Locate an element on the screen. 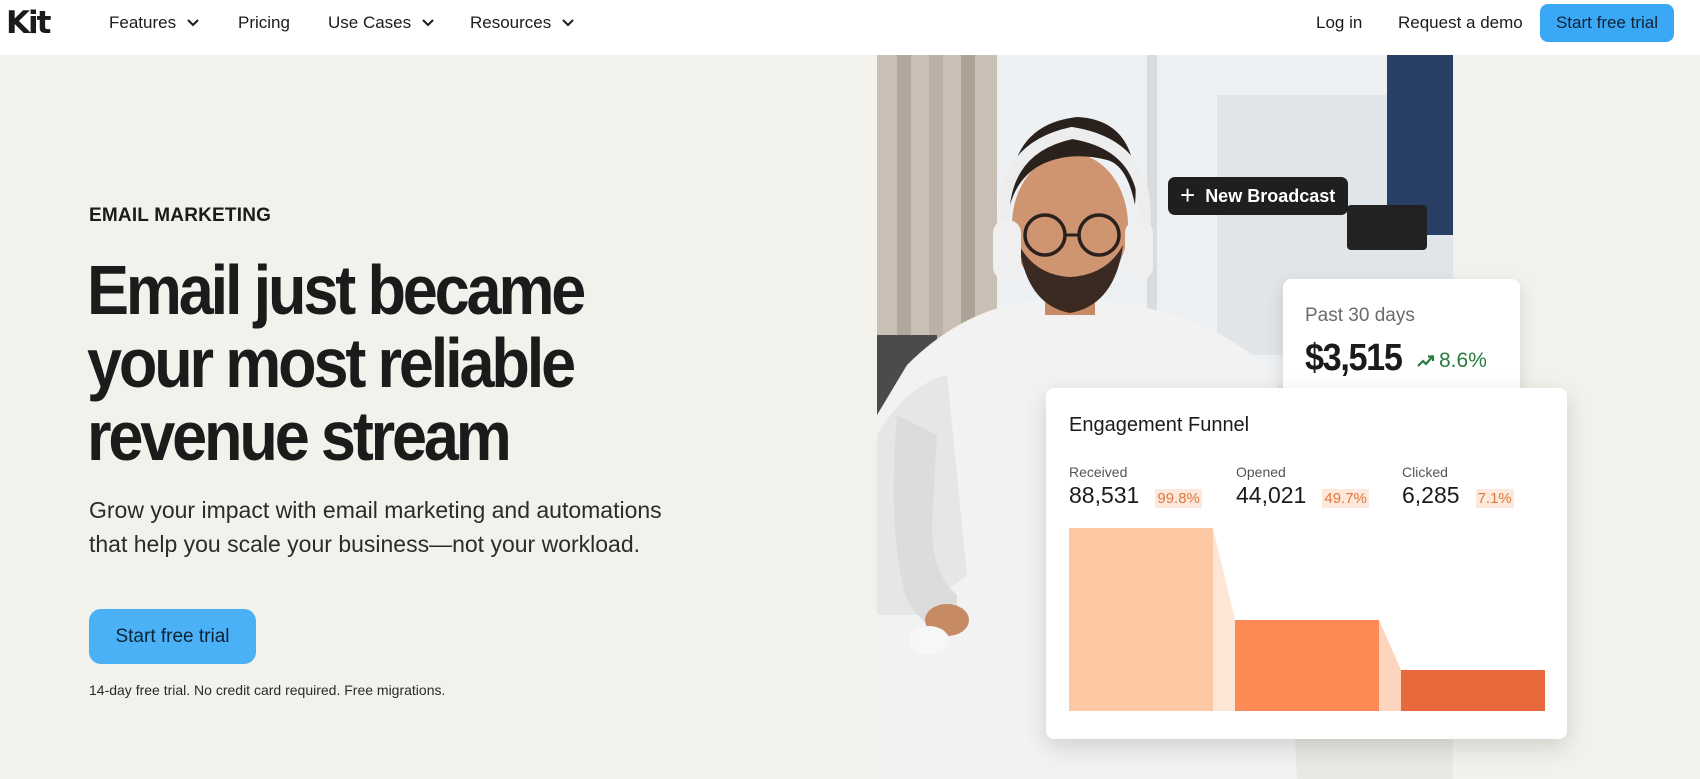 This screenshot has width=1700, height=779. stat-revenue-value: $3,515 is located at coordinates (1354, 358).